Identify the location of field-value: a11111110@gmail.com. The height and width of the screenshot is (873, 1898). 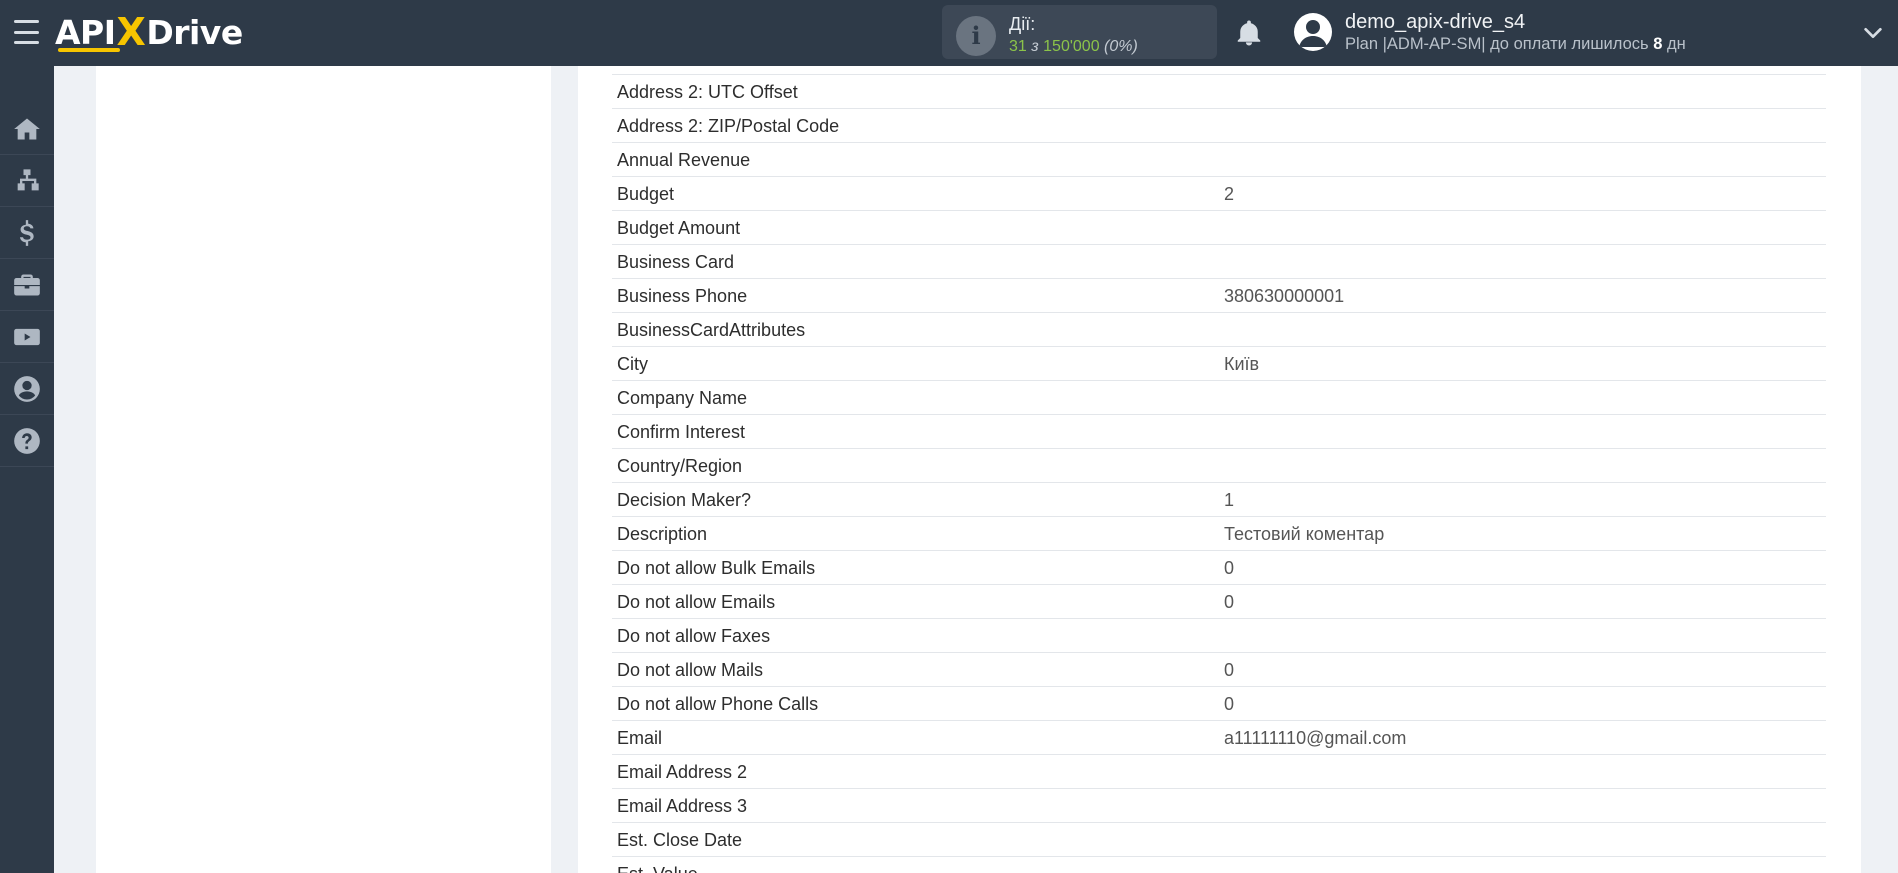
(1315, 738).